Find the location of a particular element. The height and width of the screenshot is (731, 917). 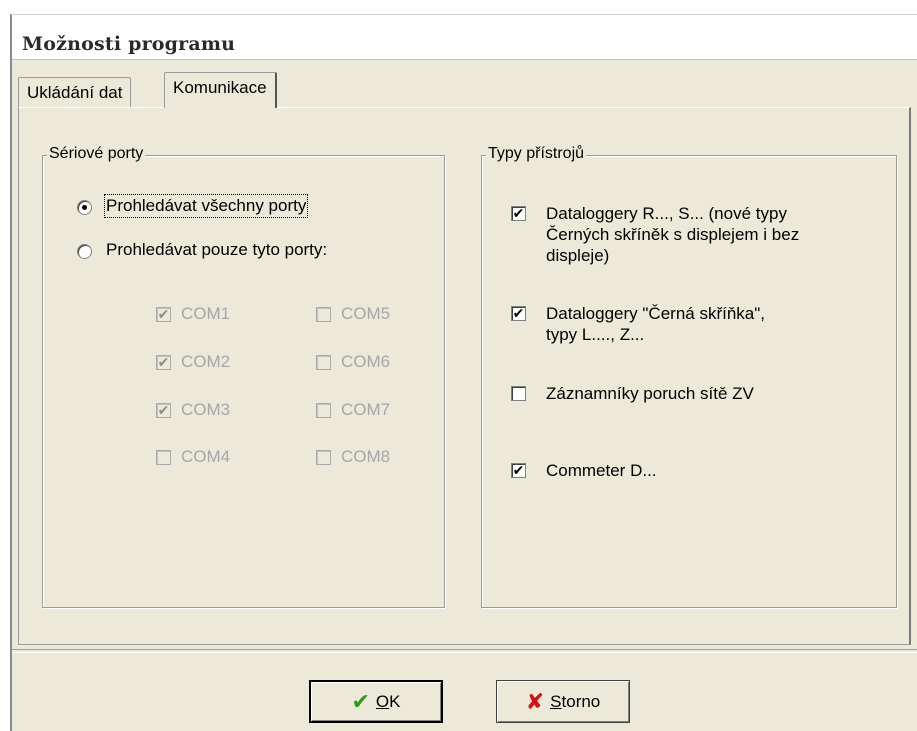

checkbox-com4: COM4 is located at coordinates (193, 457).